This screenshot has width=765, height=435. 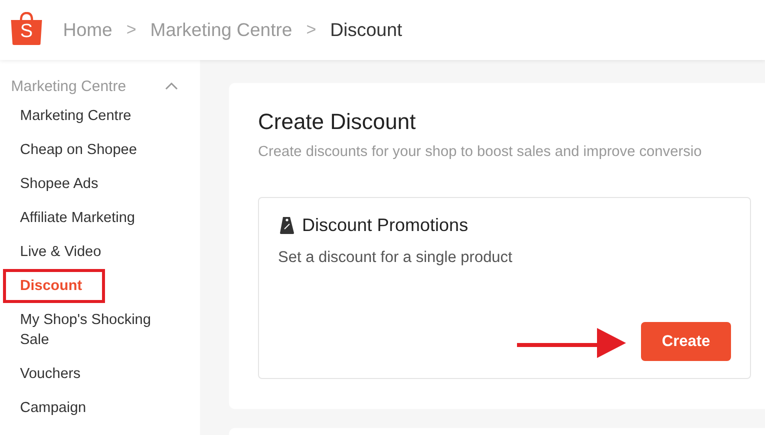 I want to click on sidebar-item: Live & Video, so click(x=61, y=252).